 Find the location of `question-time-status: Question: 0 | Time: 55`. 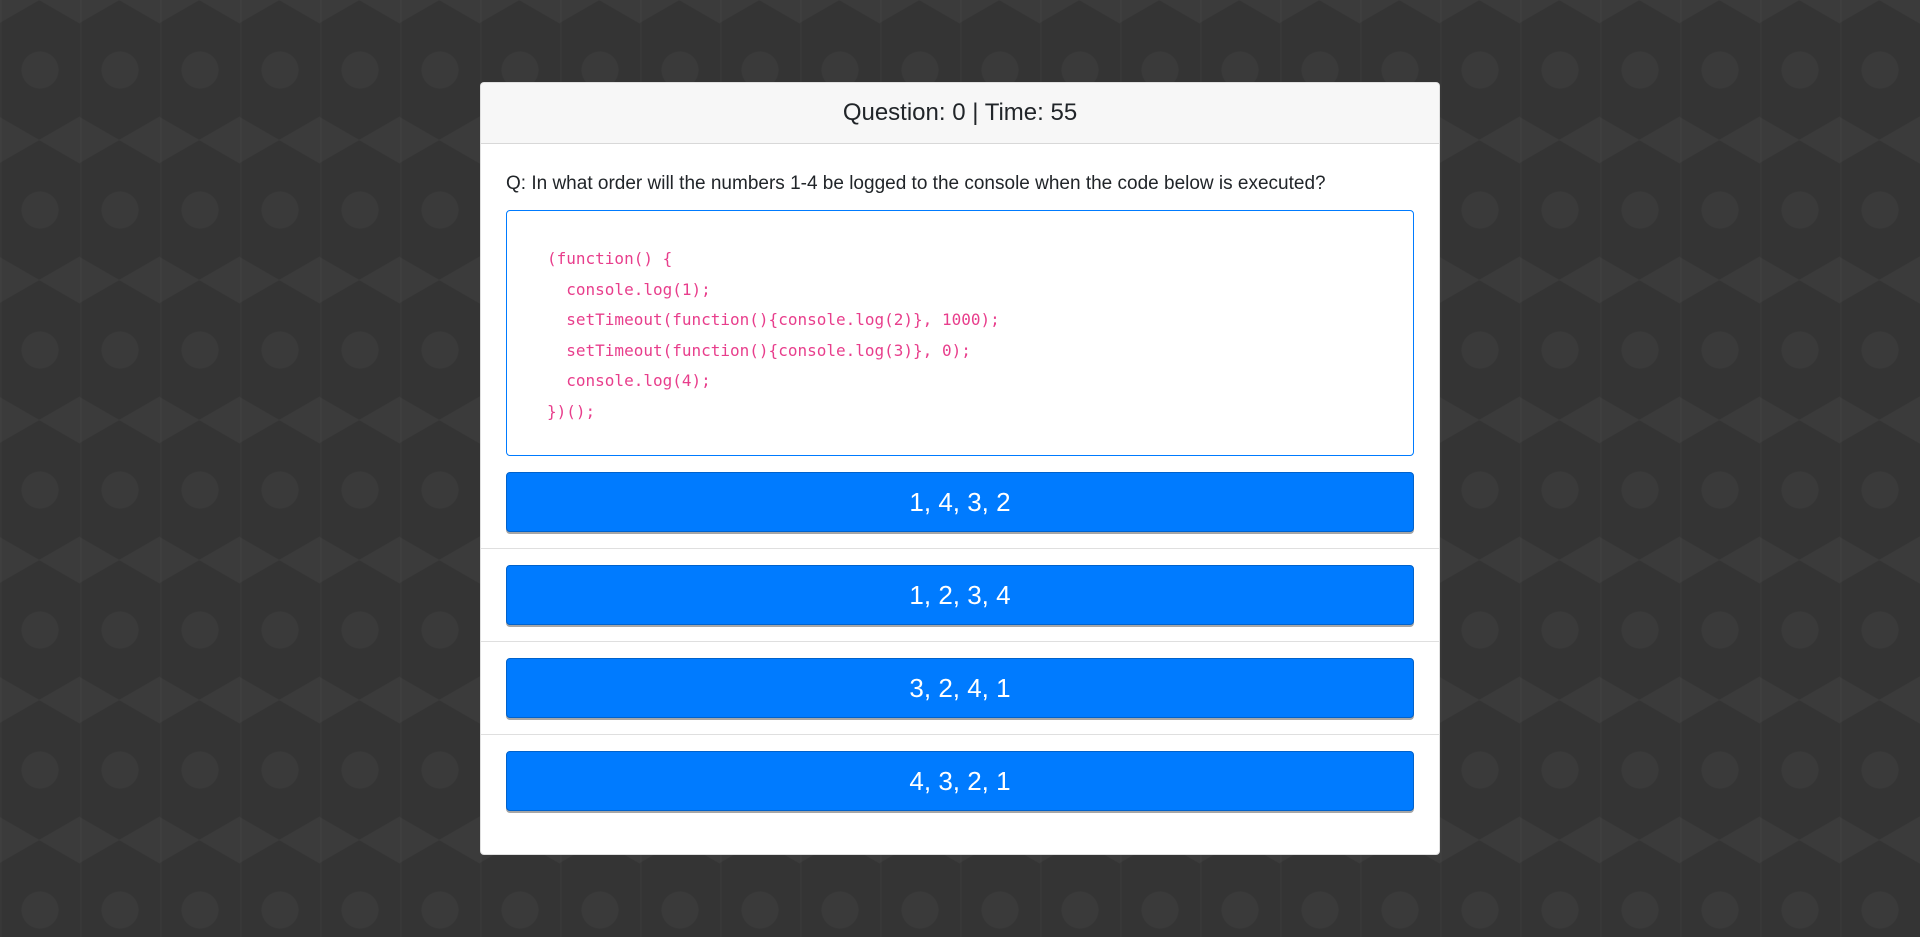

question-time-status: Question: 0 | Time: 55 is located at coordinates (960, 112).